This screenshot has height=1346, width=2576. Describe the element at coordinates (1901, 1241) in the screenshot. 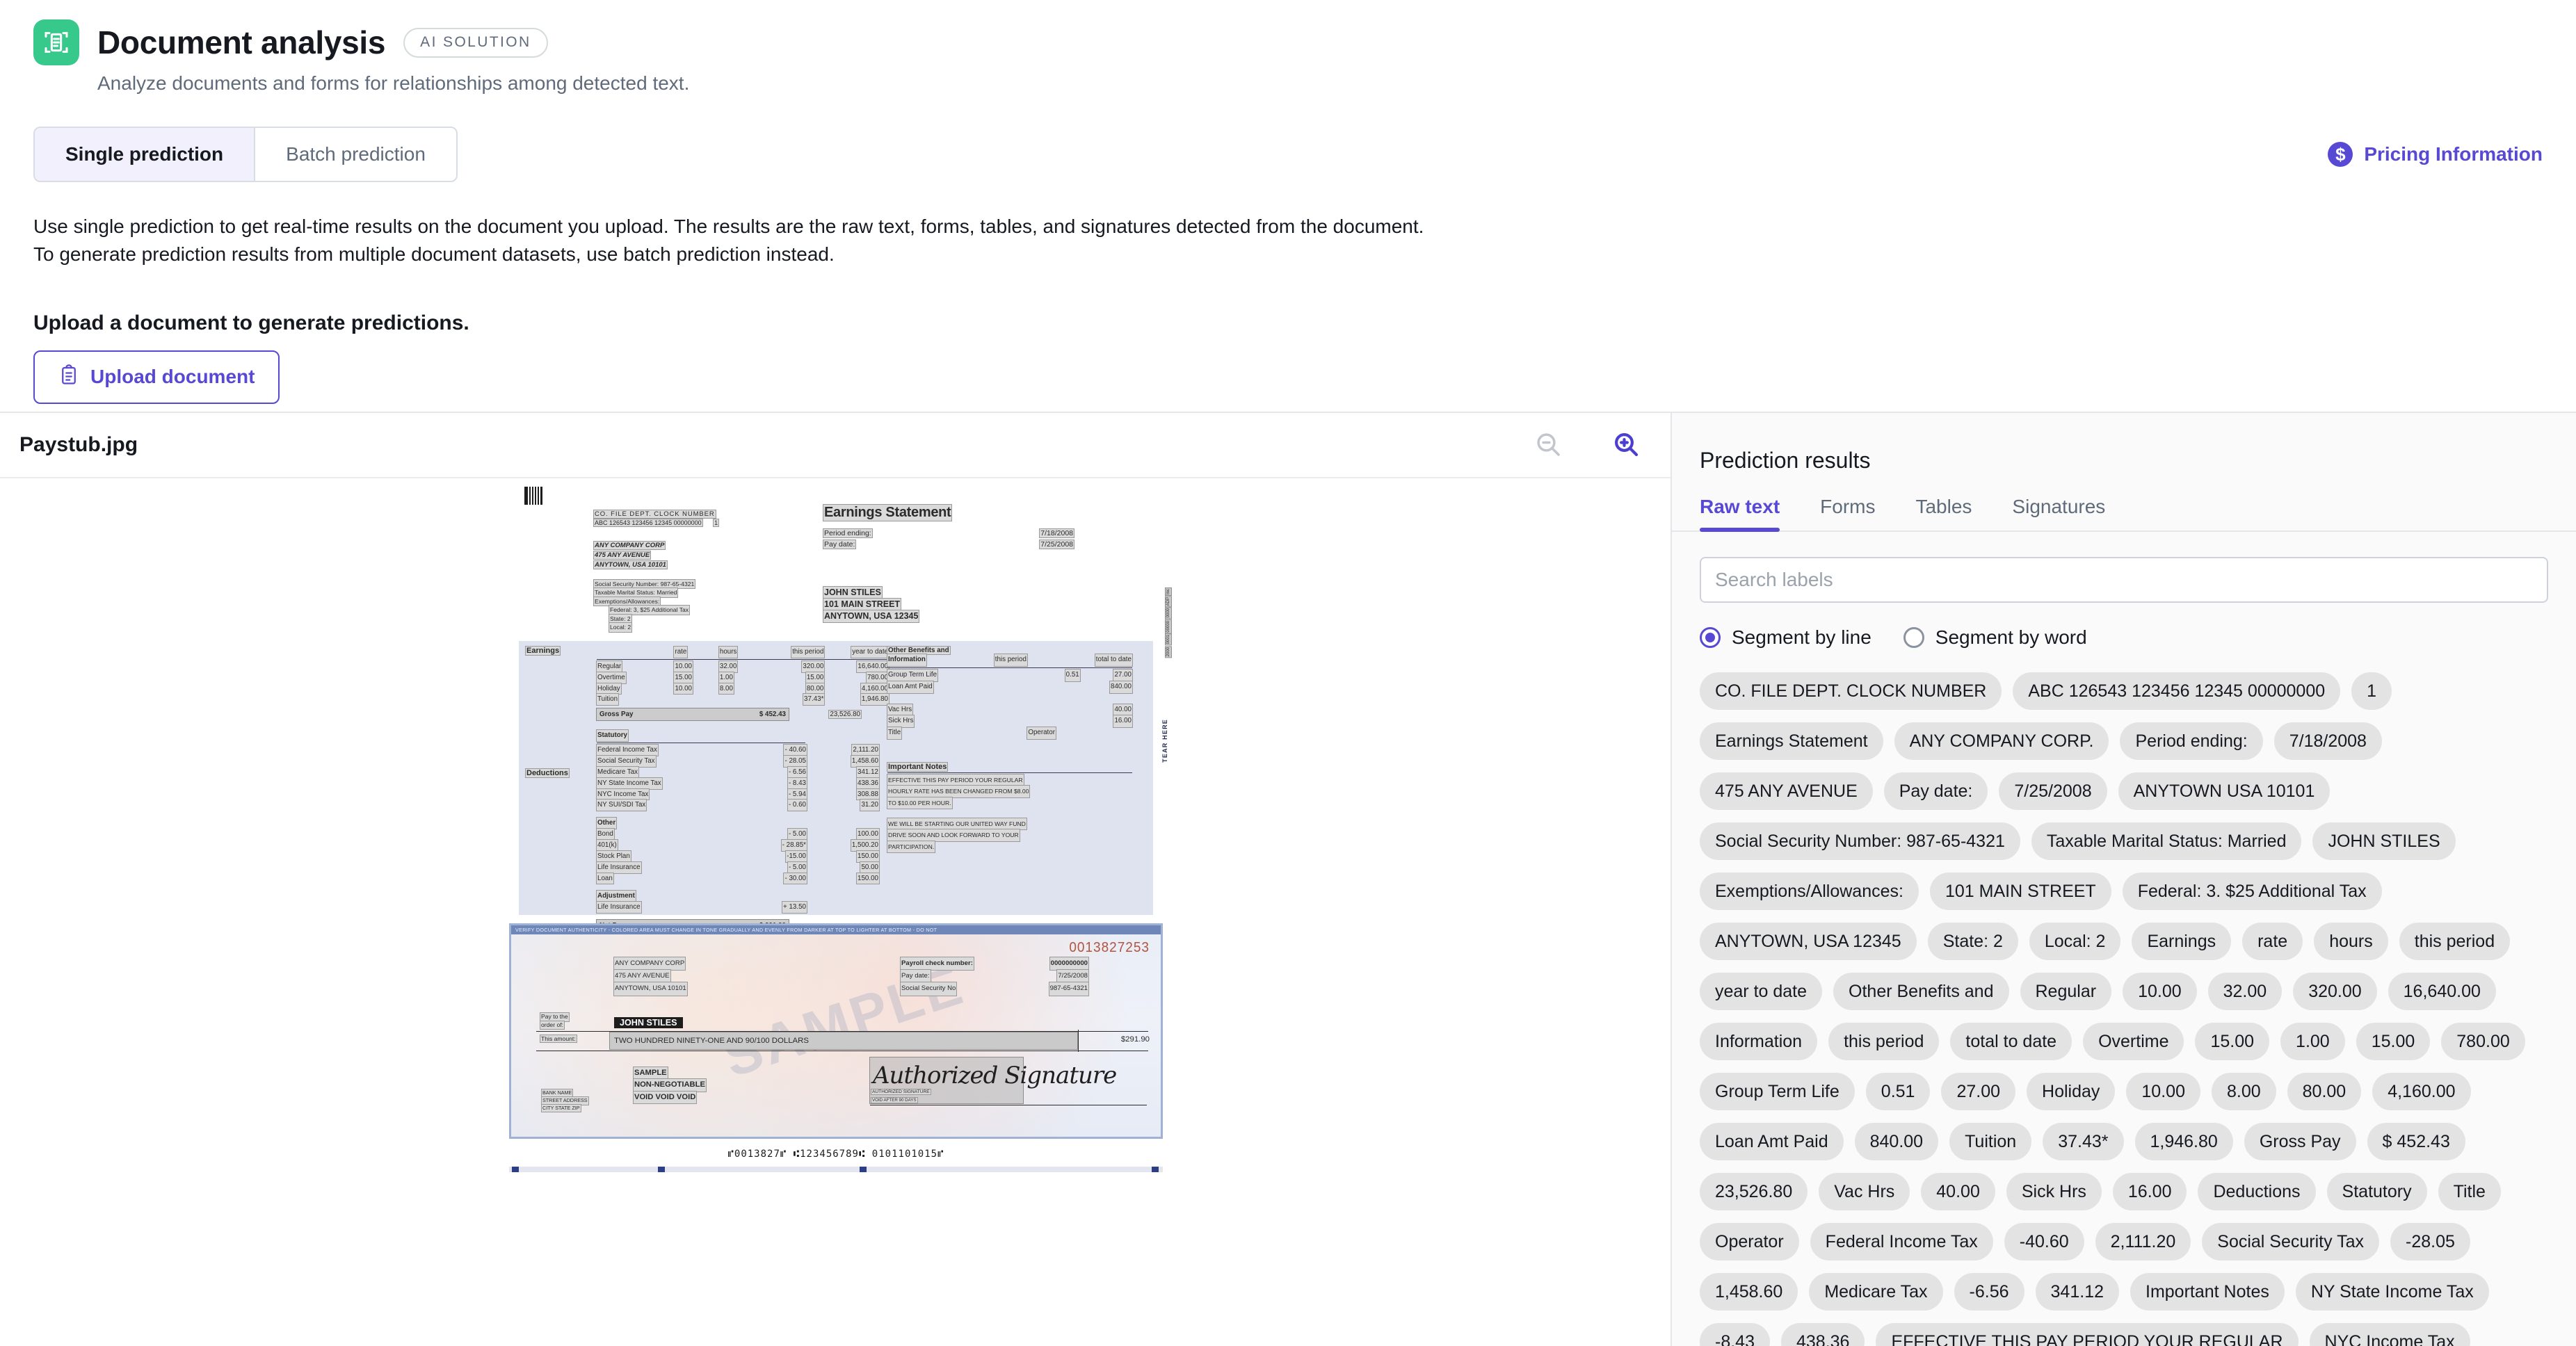

I see `label-chip: Federal Income Tax` at that location.